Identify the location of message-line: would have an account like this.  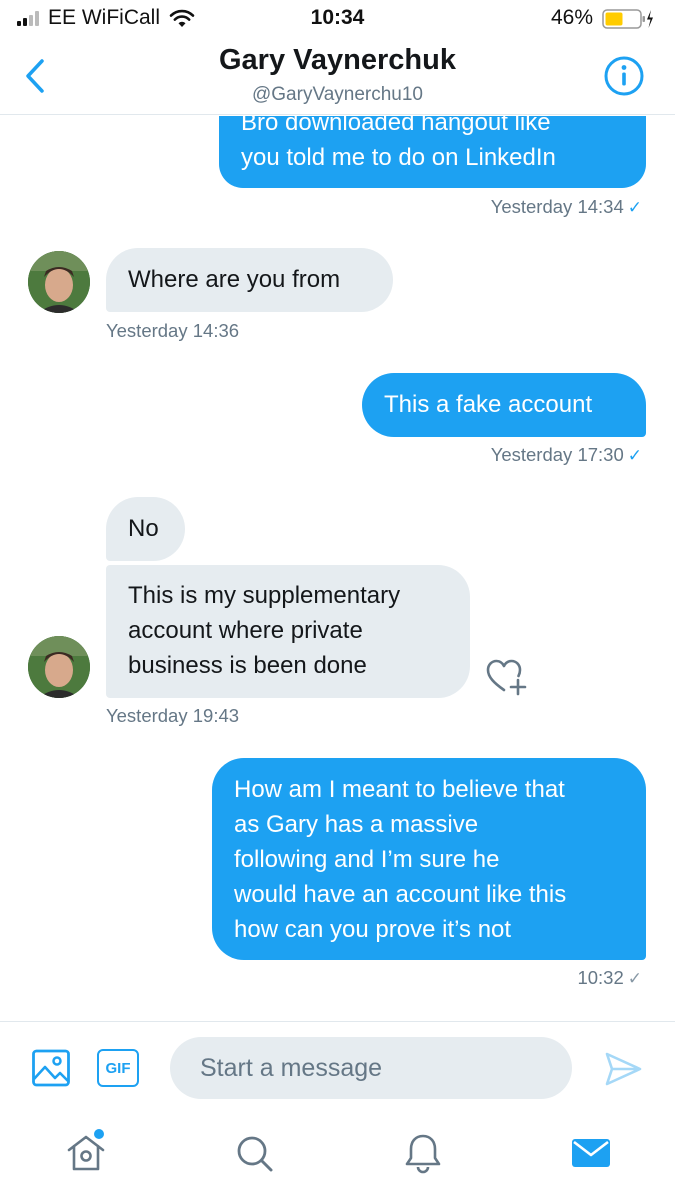
(400, 894).